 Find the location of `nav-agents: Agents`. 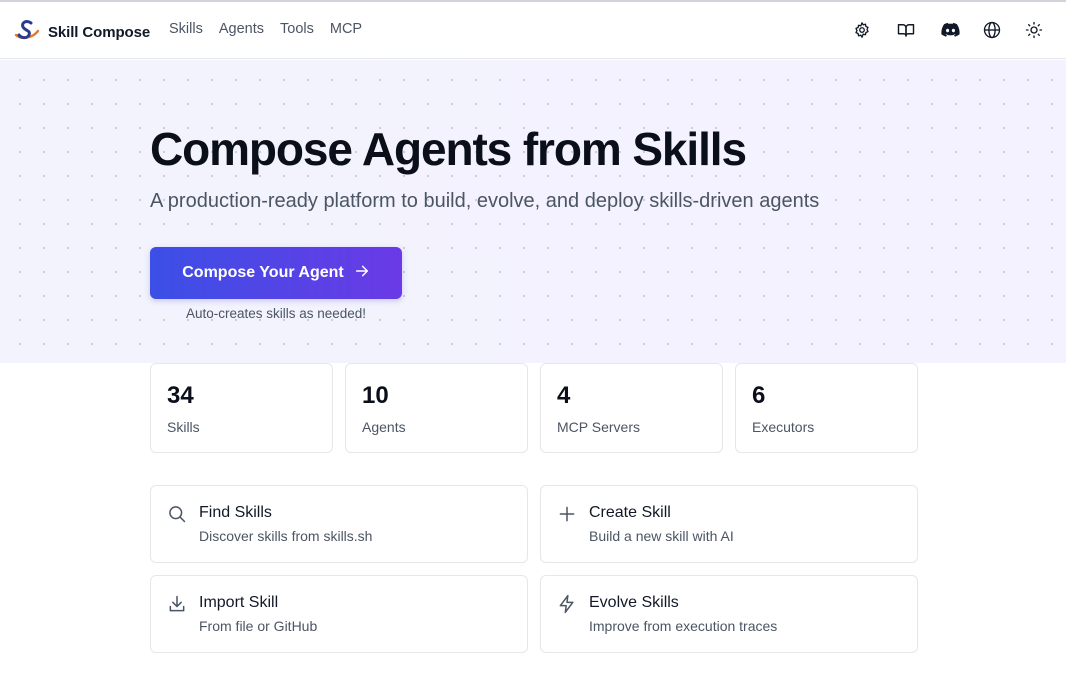

nav-agents: Agents is located at coordinates (241, 29).